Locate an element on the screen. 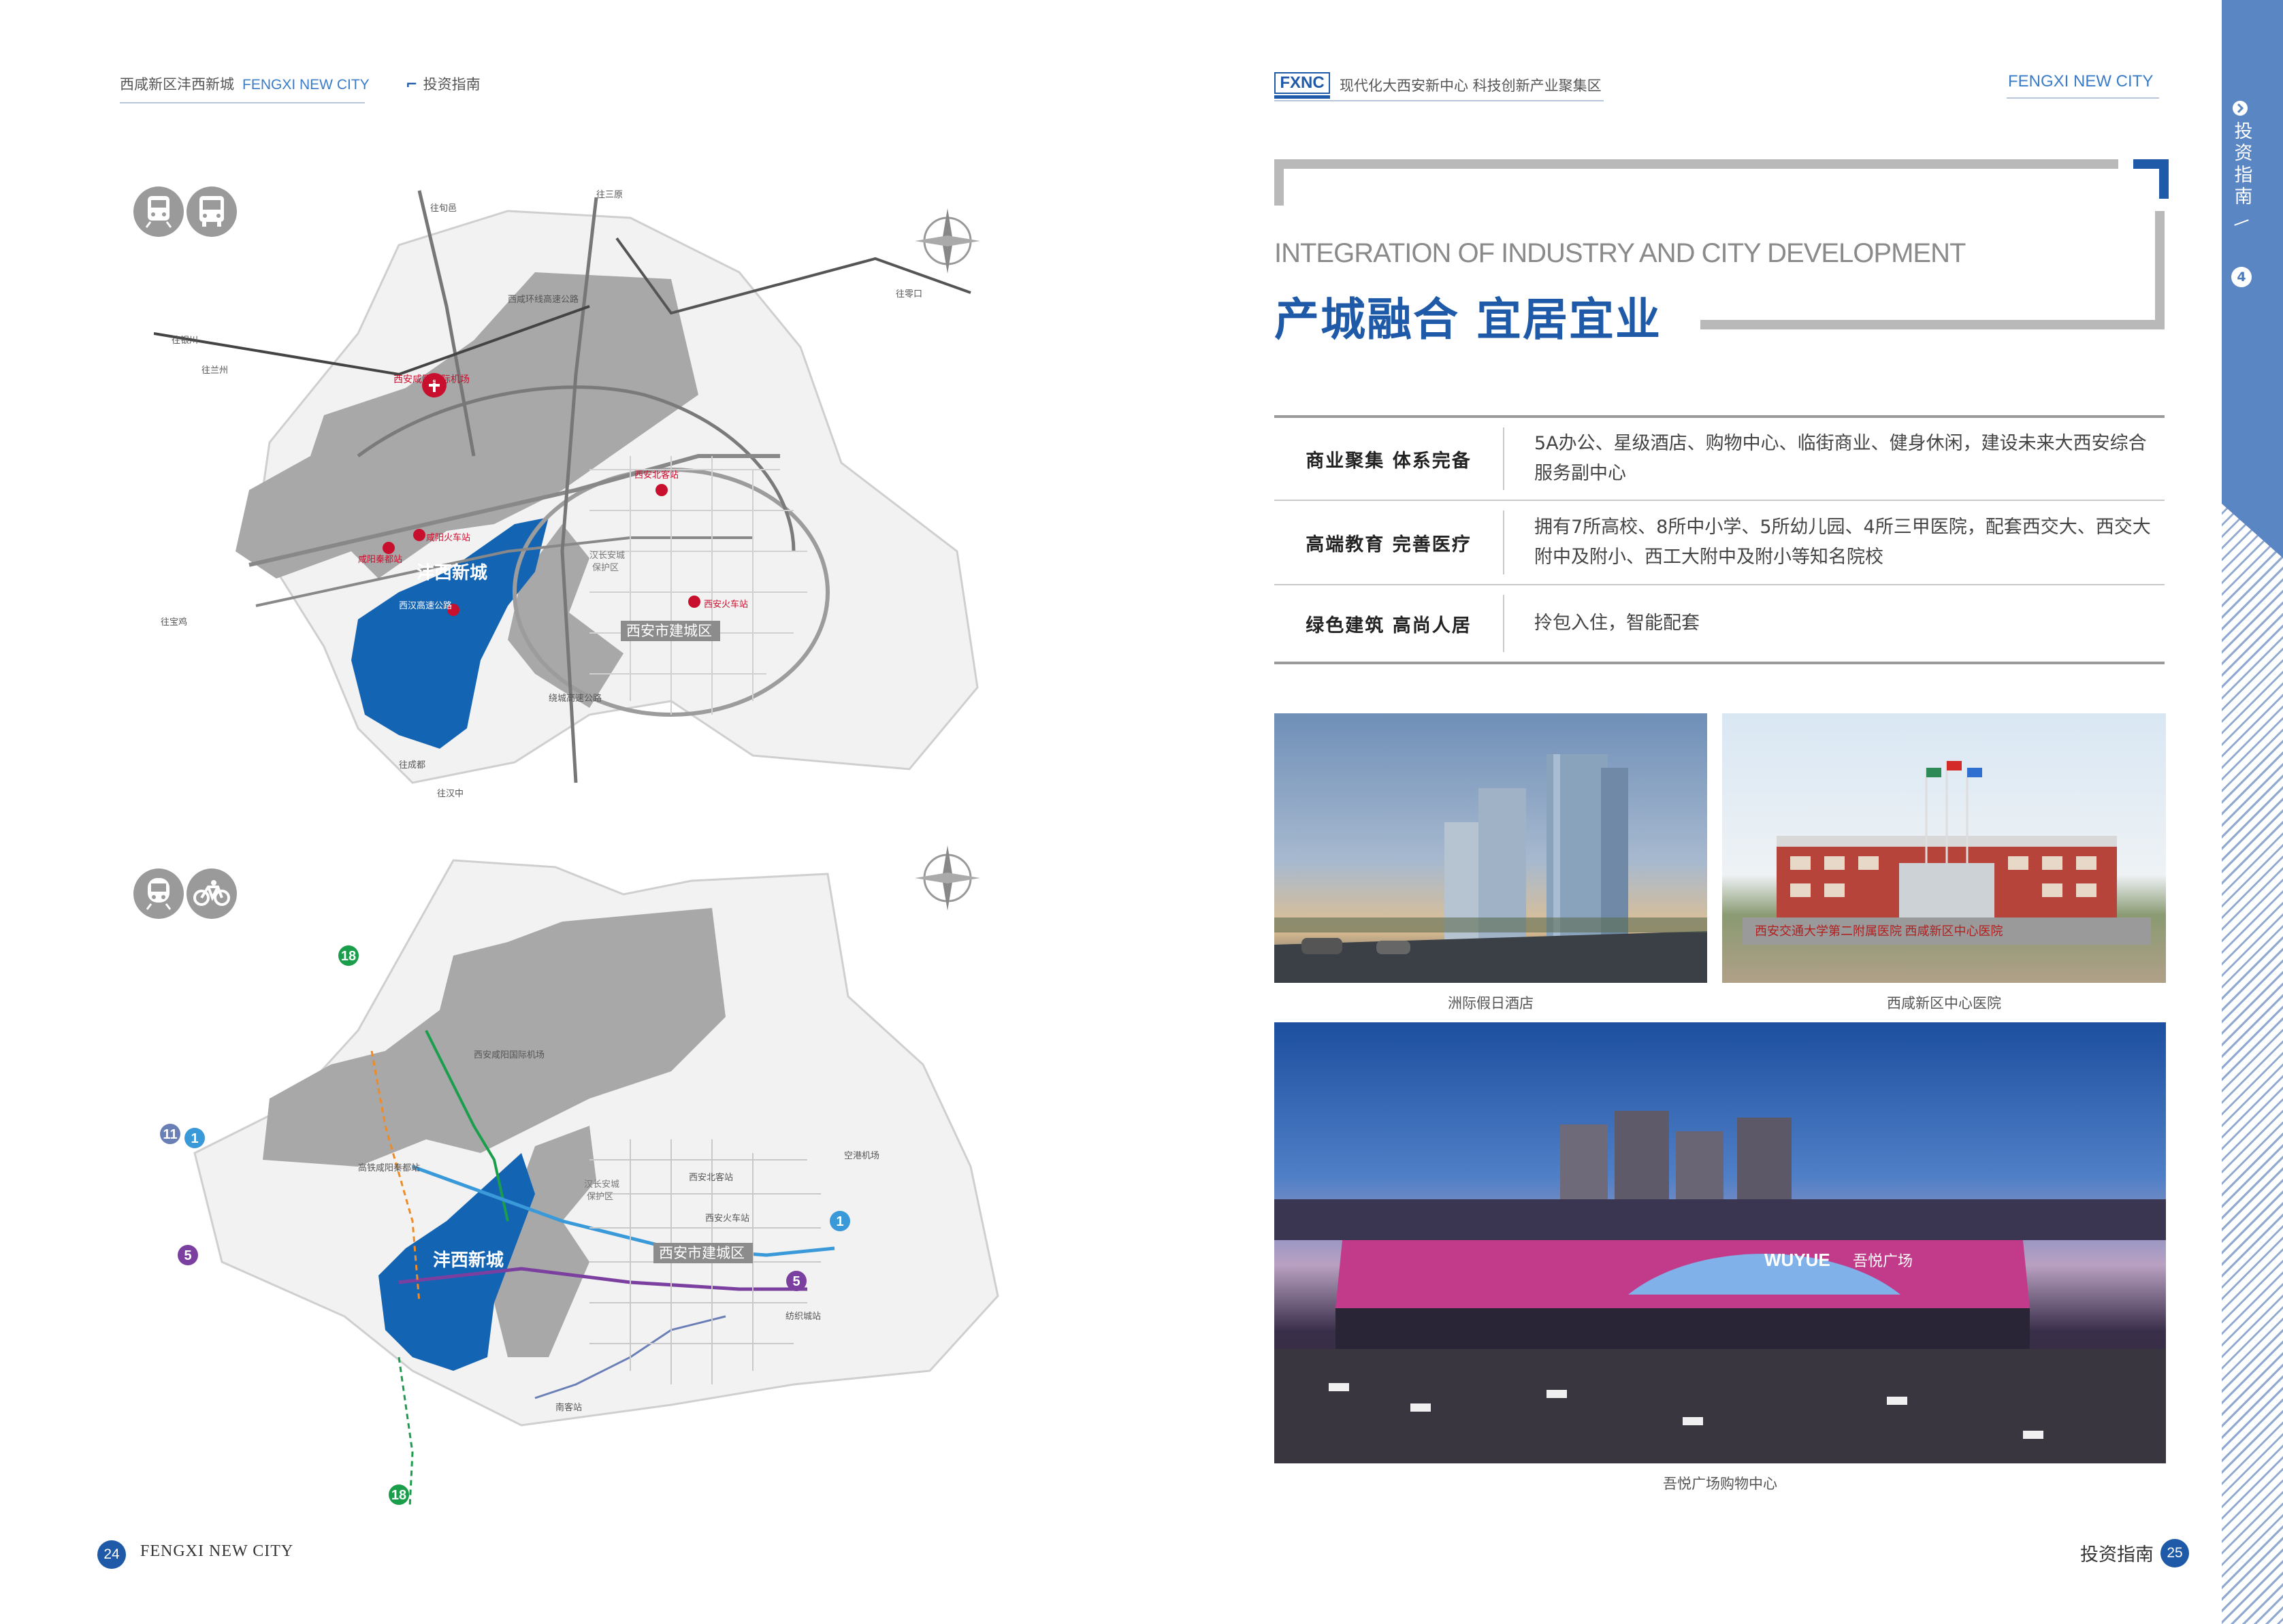 The image size is (2283, 1624). compass-icon-bottom is located at coordinates (947, 878).